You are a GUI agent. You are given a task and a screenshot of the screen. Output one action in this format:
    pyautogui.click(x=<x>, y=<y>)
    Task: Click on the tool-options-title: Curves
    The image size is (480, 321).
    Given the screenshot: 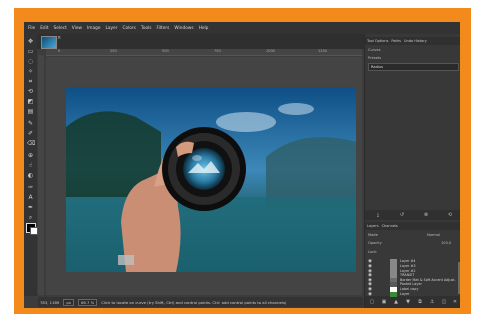 What is the action you would take?
    pyautogui.click(x=374, y=50)
    